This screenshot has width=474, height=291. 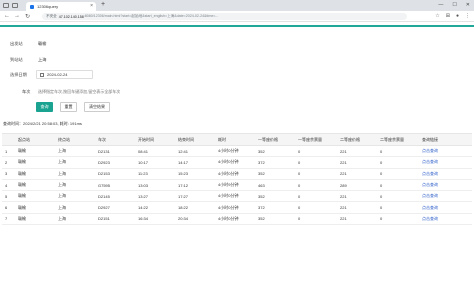 I want to click on table-row: 6 赣榆 上海 D2927 14:22 18:22 4小时0分钟 372 0 221 0 点击查询, so click(x=237, y=207).